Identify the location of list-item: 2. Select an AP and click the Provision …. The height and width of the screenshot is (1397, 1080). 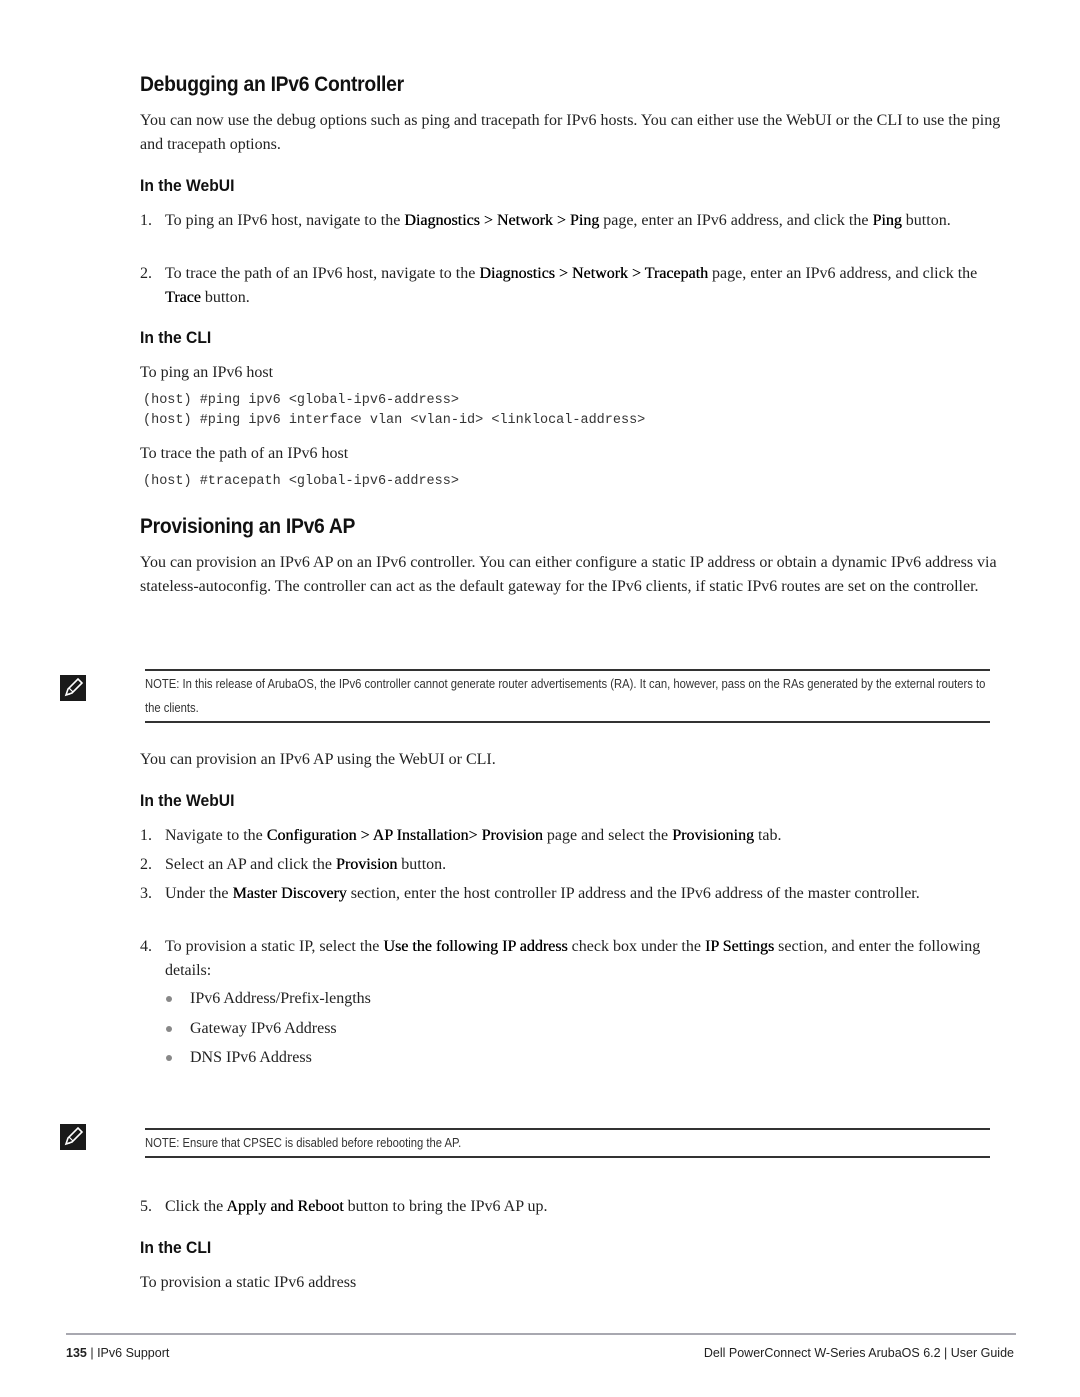
(575, 865).